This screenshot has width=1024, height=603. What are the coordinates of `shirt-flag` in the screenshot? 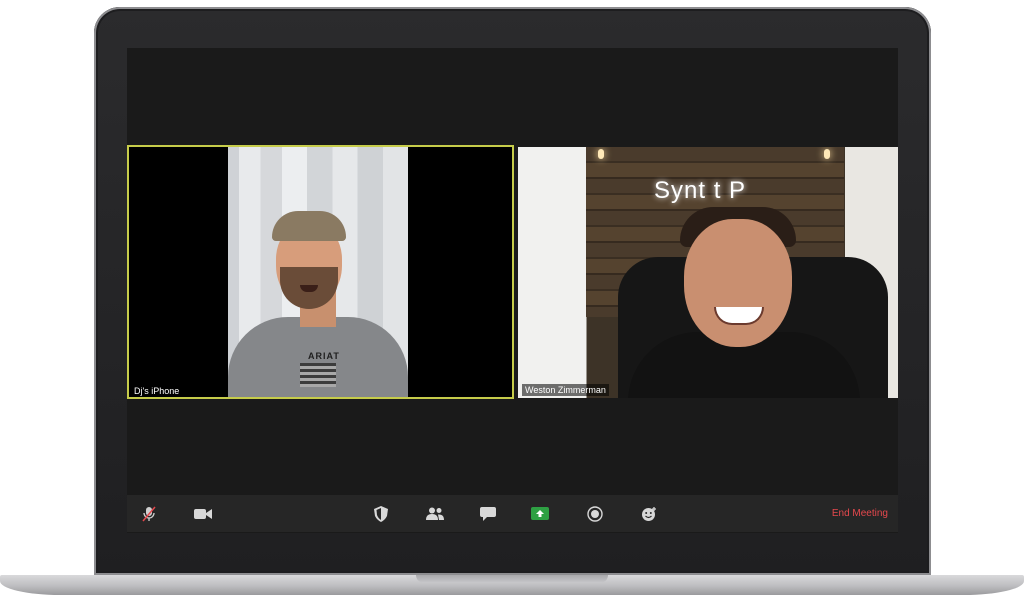 It's located at (318, 375).